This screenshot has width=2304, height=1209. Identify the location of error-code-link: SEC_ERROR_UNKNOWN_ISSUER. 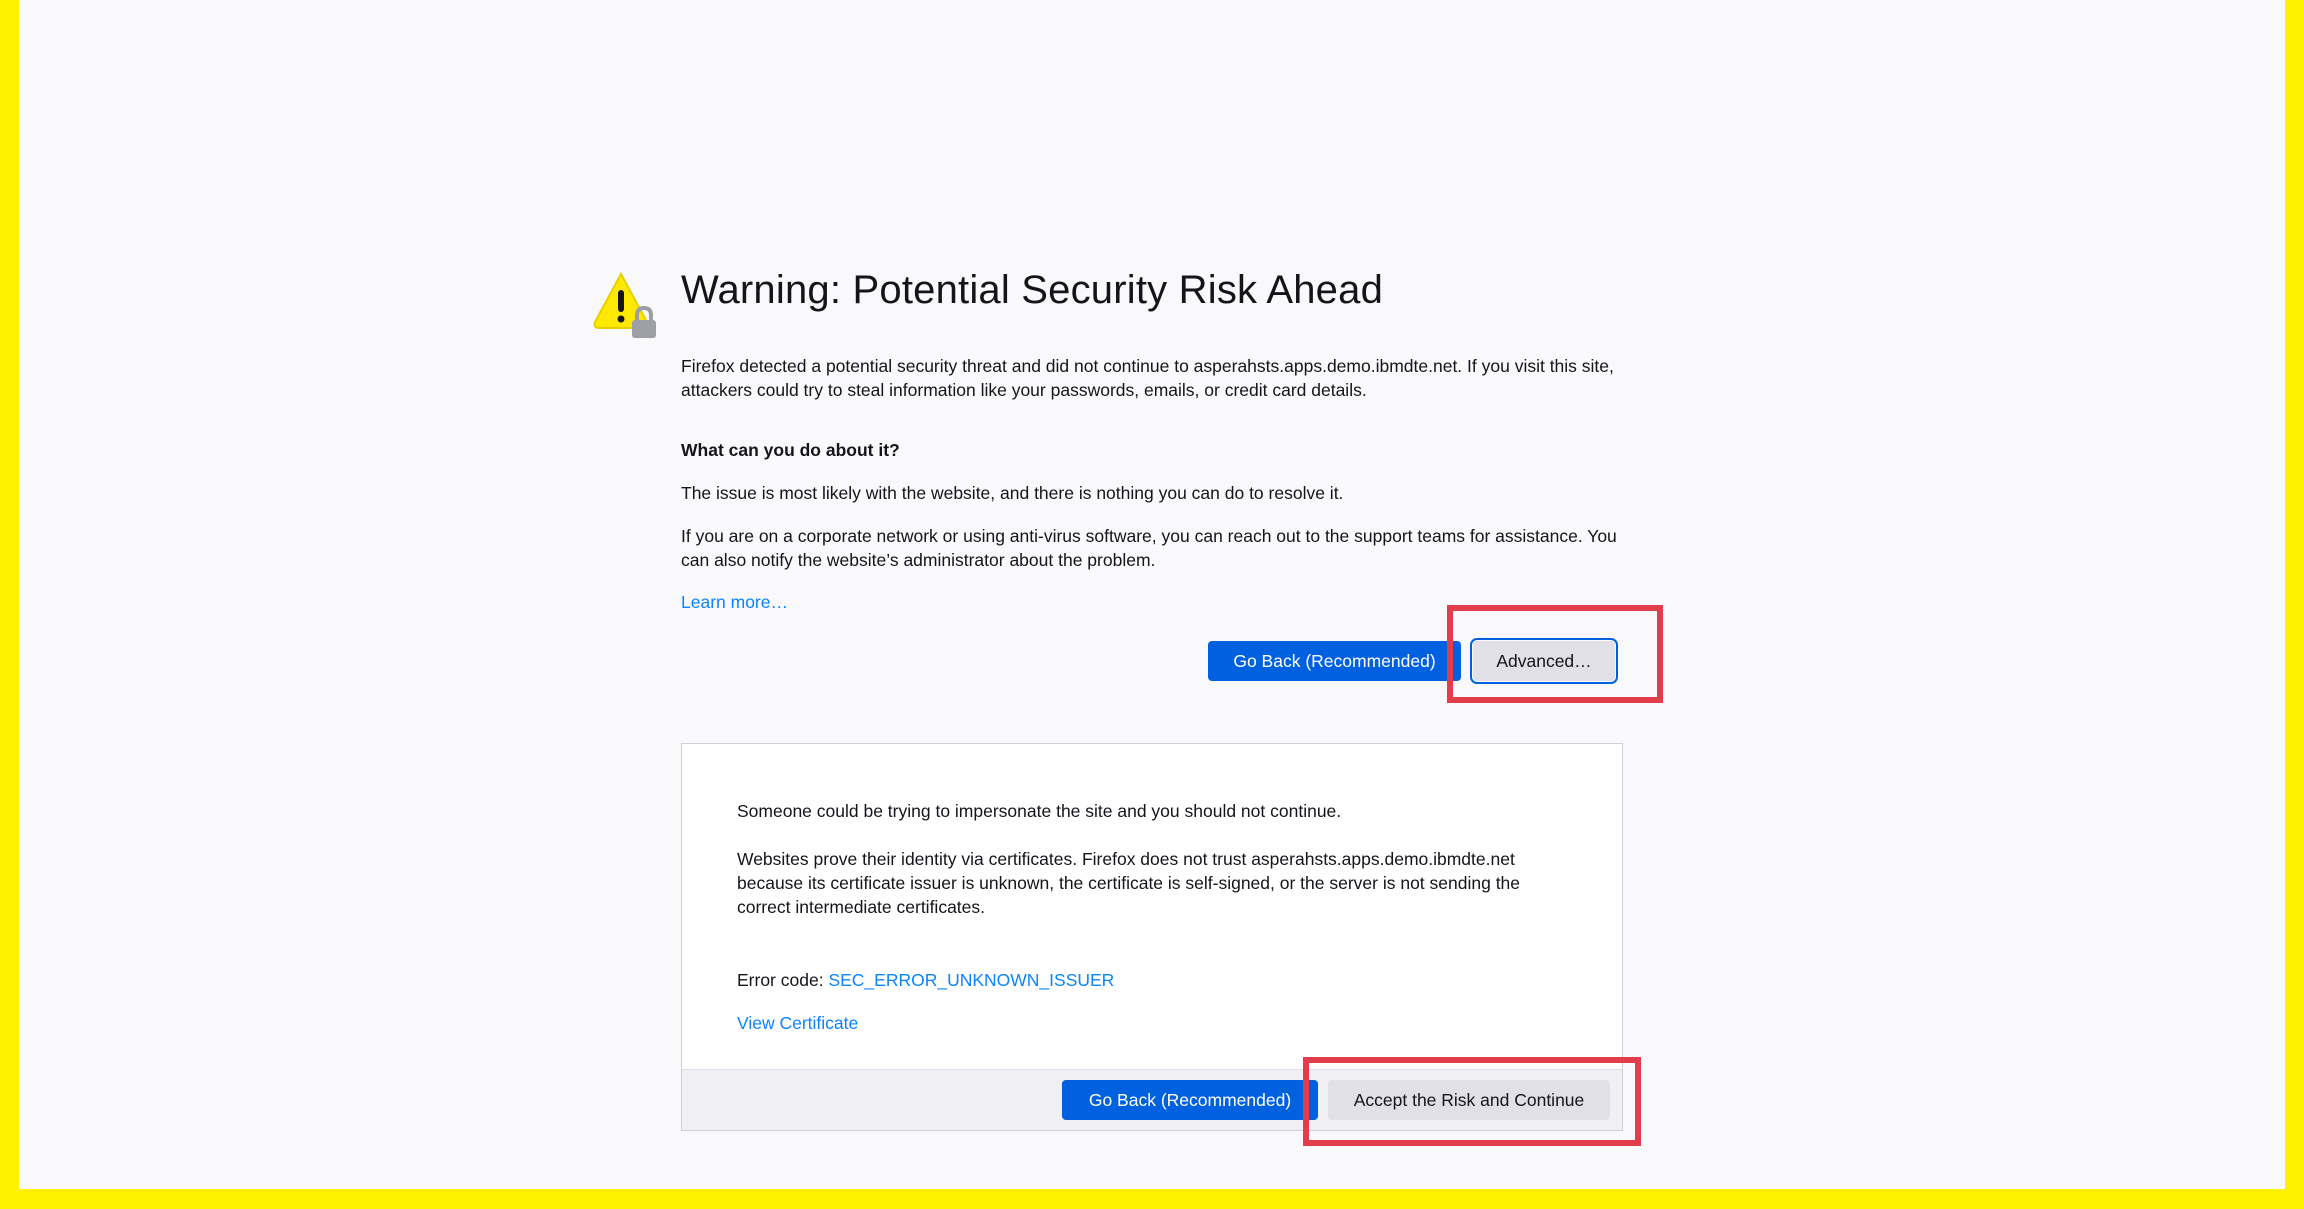
(971, 980).